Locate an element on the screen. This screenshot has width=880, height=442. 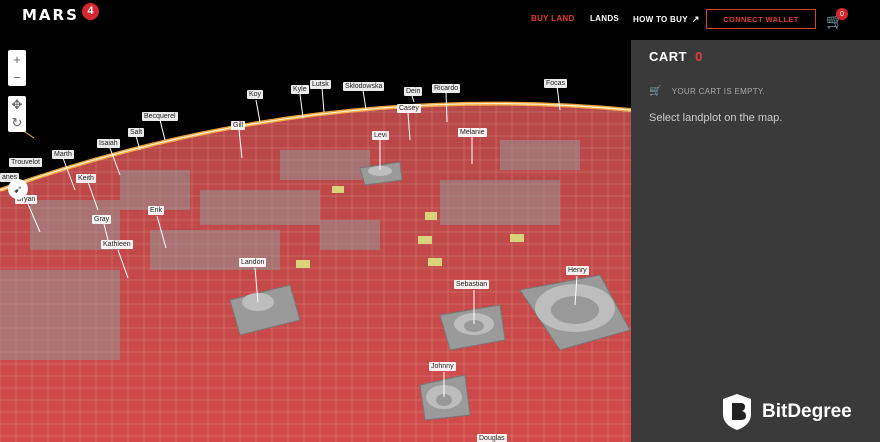
nav-how-to-buy-label: HOW TO BUY is located at coordinates (660, 19).